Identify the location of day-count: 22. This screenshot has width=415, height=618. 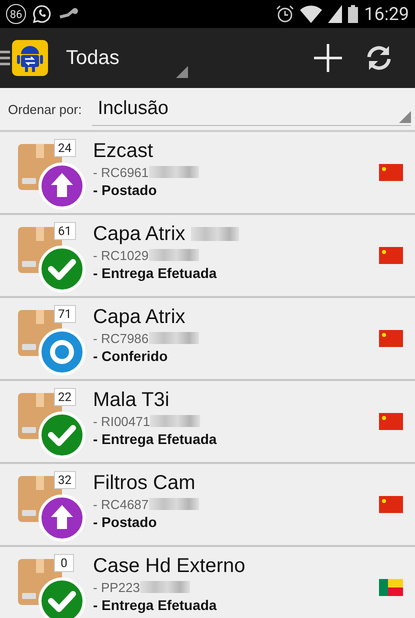
(65, 397).